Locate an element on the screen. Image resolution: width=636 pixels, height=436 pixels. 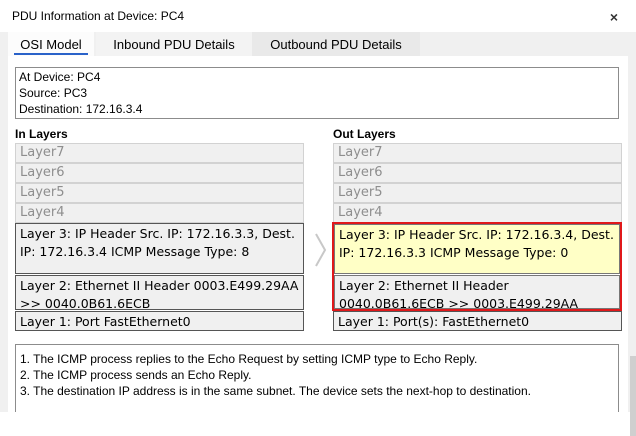
out-layer-4: Layer4 is located at coordinates (477, 213).